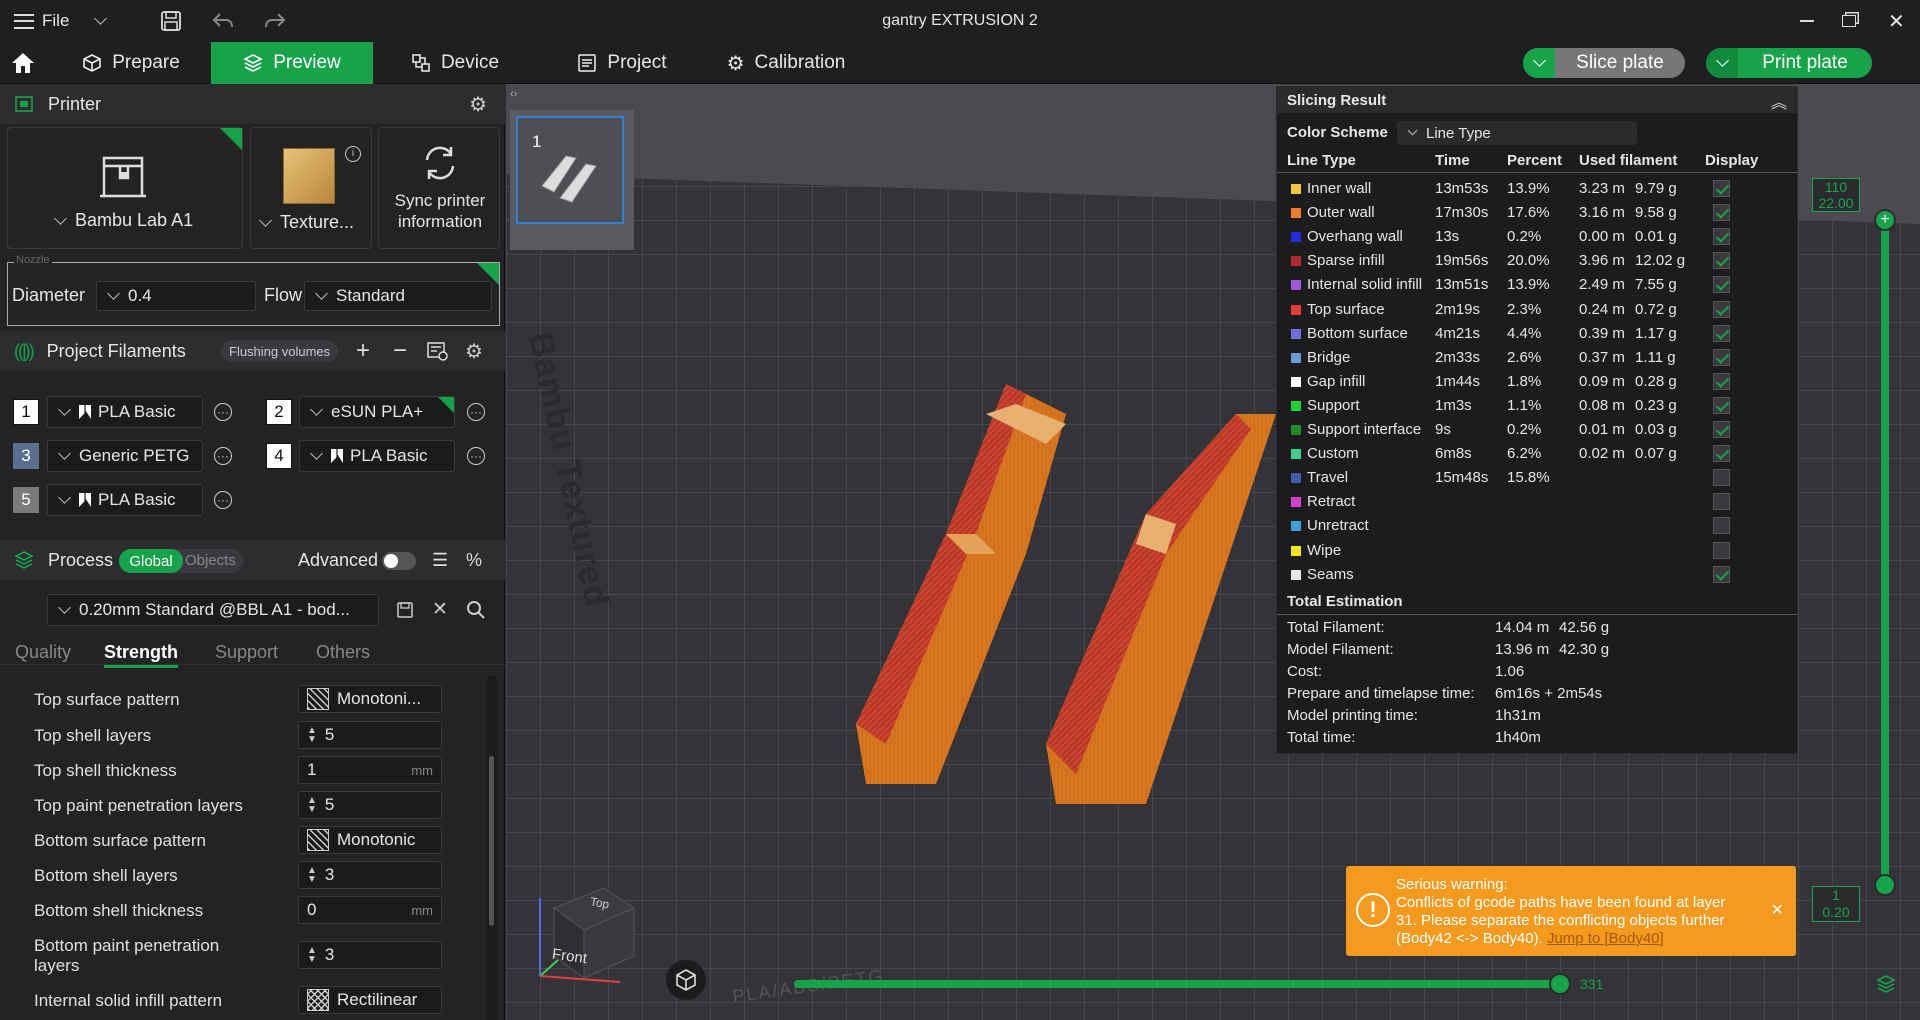  What do you see at coordinates (1777, 910) in the screenshot?
I see `close-warning-icon: ✕` at bounding box center [1777, 910].